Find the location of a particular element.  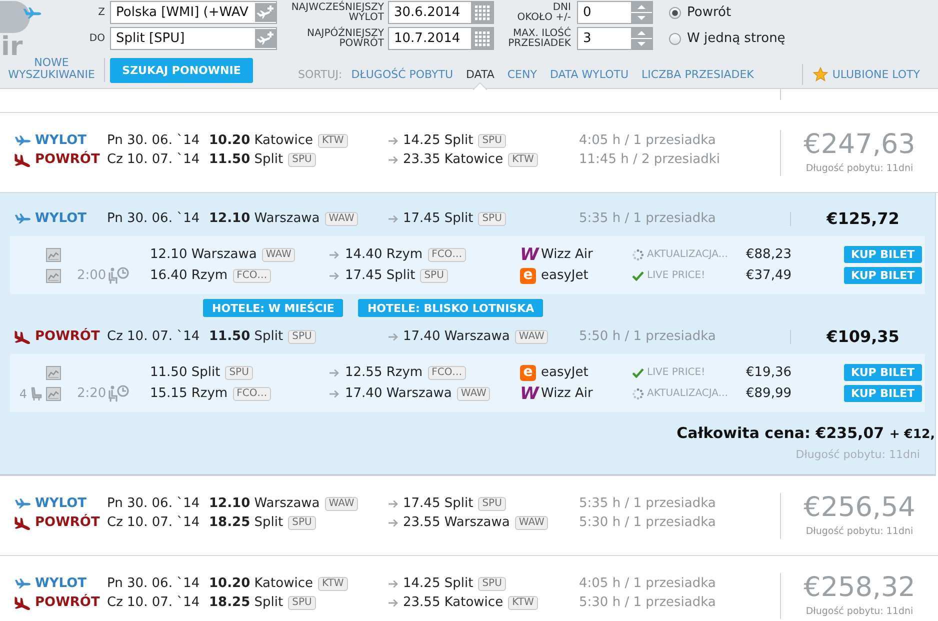

star-icon is located at coordinates (820, 74).